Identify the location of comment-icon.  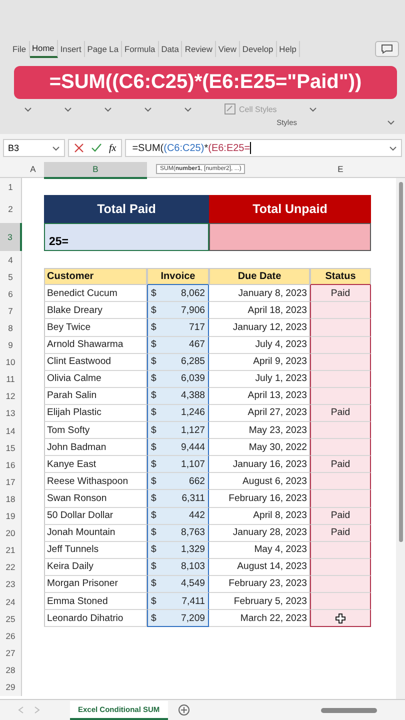
(387, 49).